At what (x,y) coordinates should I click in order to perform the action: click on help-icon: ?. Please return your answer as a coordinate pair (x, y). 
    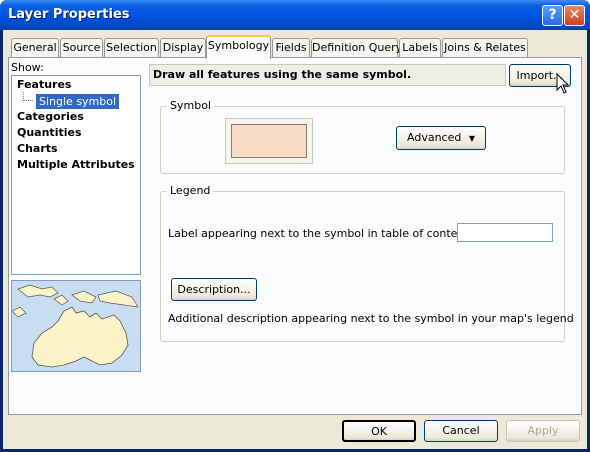
    Looking at the image, I should click on (552, 15).